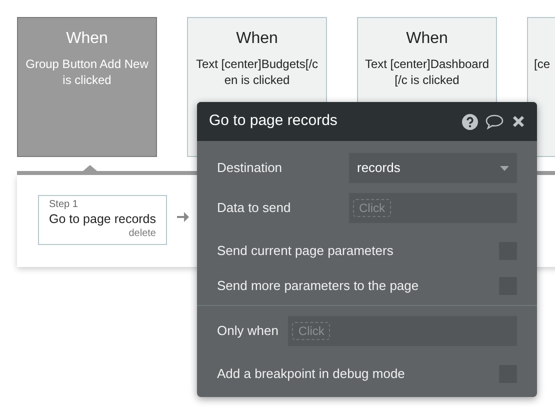  What do you see at coordinates (250, 168) in the screenshot?
I see `field-label: Destination` at bounding box center [250, 168].